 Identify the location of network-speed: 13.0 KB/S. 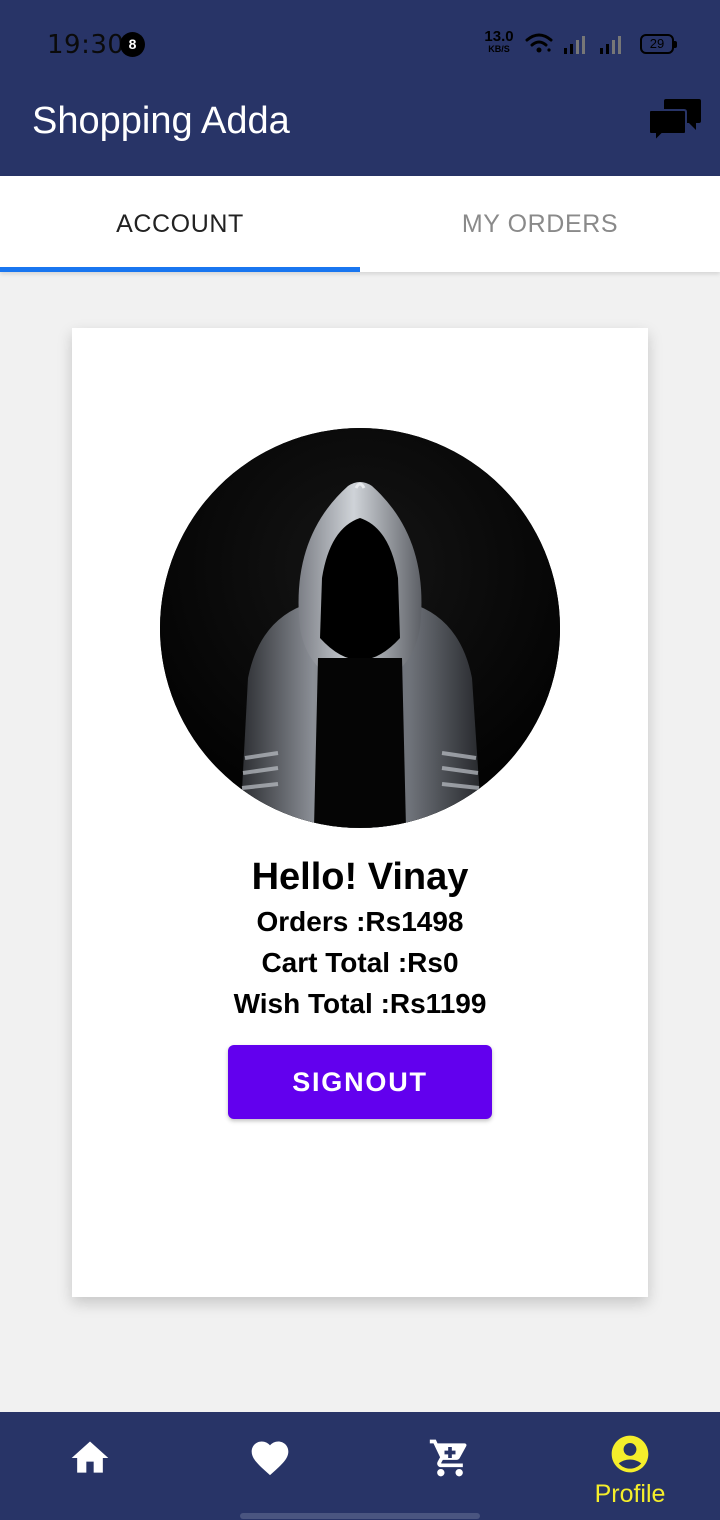
(499, 41).